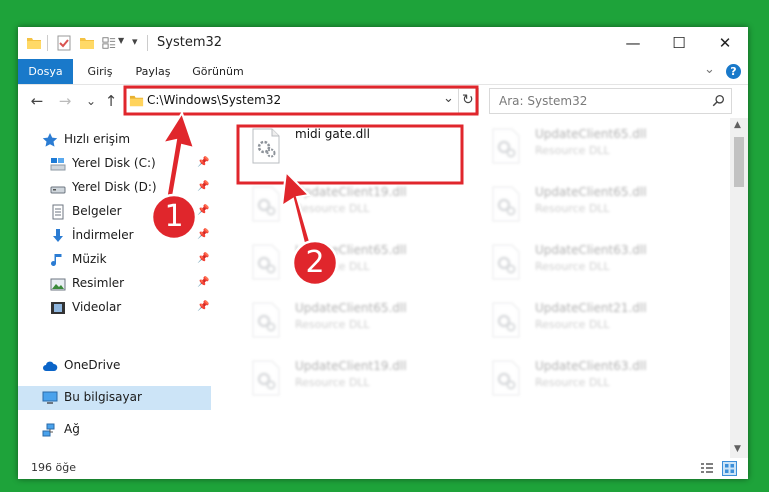 This screenshot has width=769, height=492. Describe the element at coordinates (739, 162) in the screenshot. I see `scroll-thumb` at that location.